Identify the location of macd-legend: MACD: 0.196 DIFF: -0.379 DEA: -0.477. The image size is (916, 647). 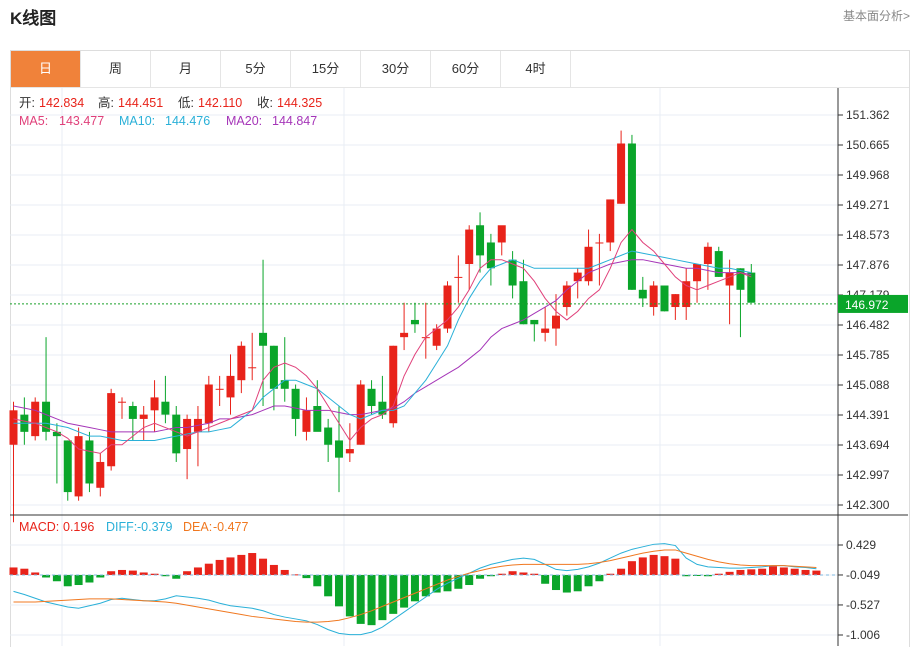
(133, 527).